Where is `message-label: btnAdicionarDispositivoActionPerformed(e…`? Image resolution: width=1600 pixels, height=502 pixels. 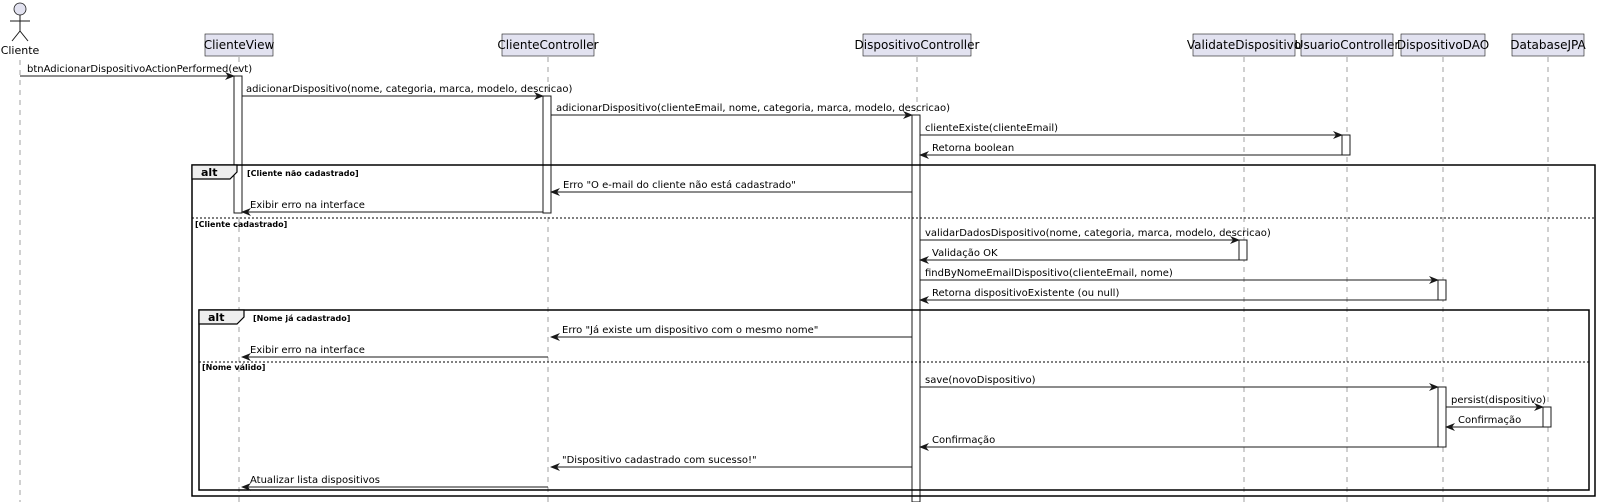 message-label: btnAdicionarDispositivoActionPerformed(e… is located at coordinates (139, 69).